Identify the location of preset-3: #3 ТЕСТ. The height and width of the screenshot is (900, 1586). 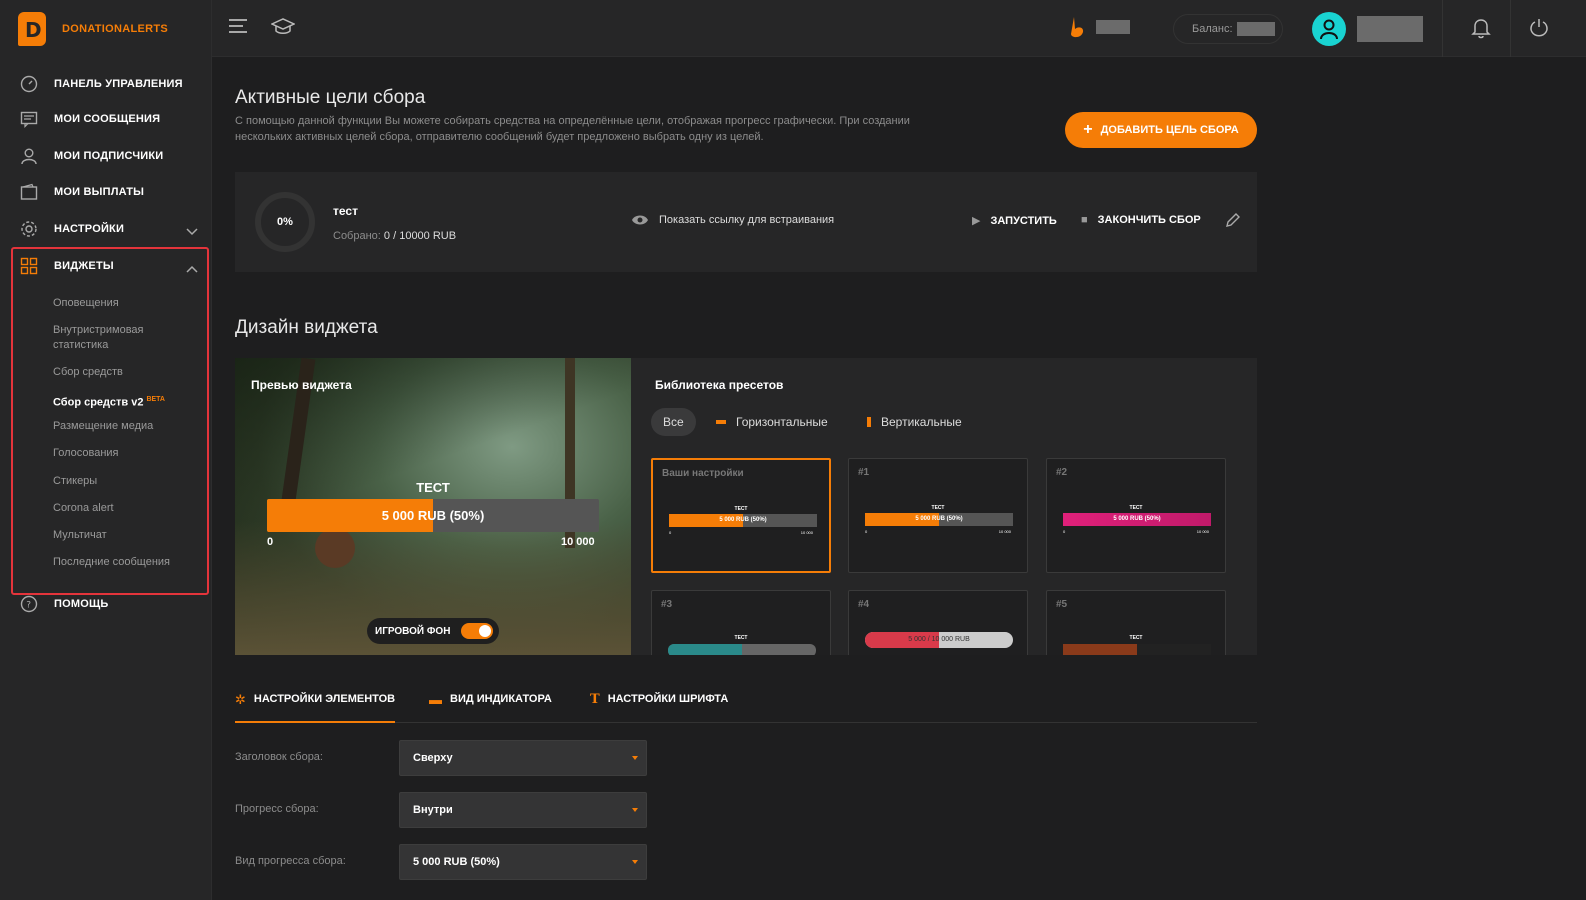
(741, 622).